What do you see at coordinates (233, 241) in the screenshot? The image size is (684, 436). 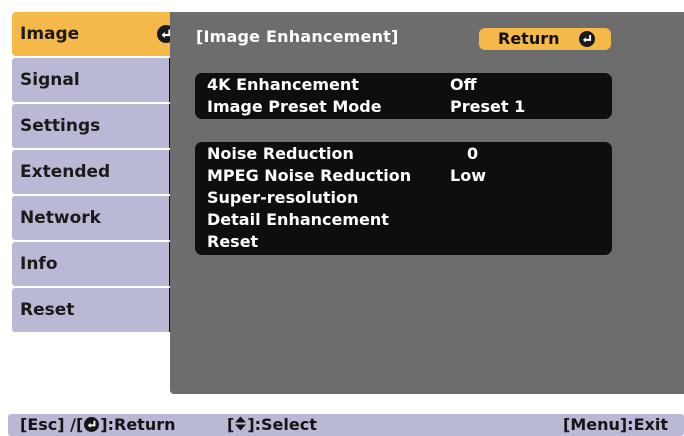 I see `menu-row-label: Reset` at bounding box center [233, 241].